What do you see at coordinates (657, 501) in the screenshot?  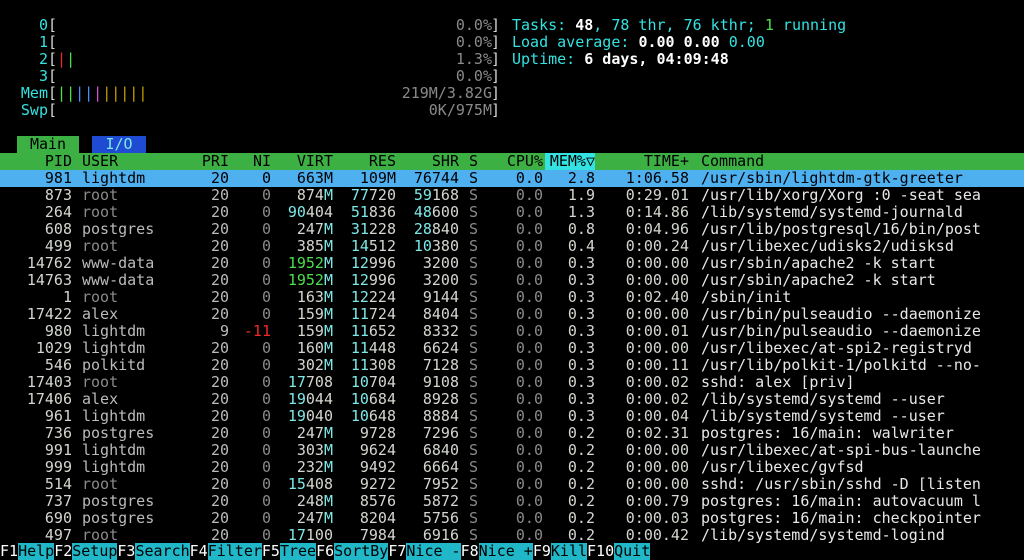 I see `cell-time: 0:00.79` at bounding box center [657, 501].